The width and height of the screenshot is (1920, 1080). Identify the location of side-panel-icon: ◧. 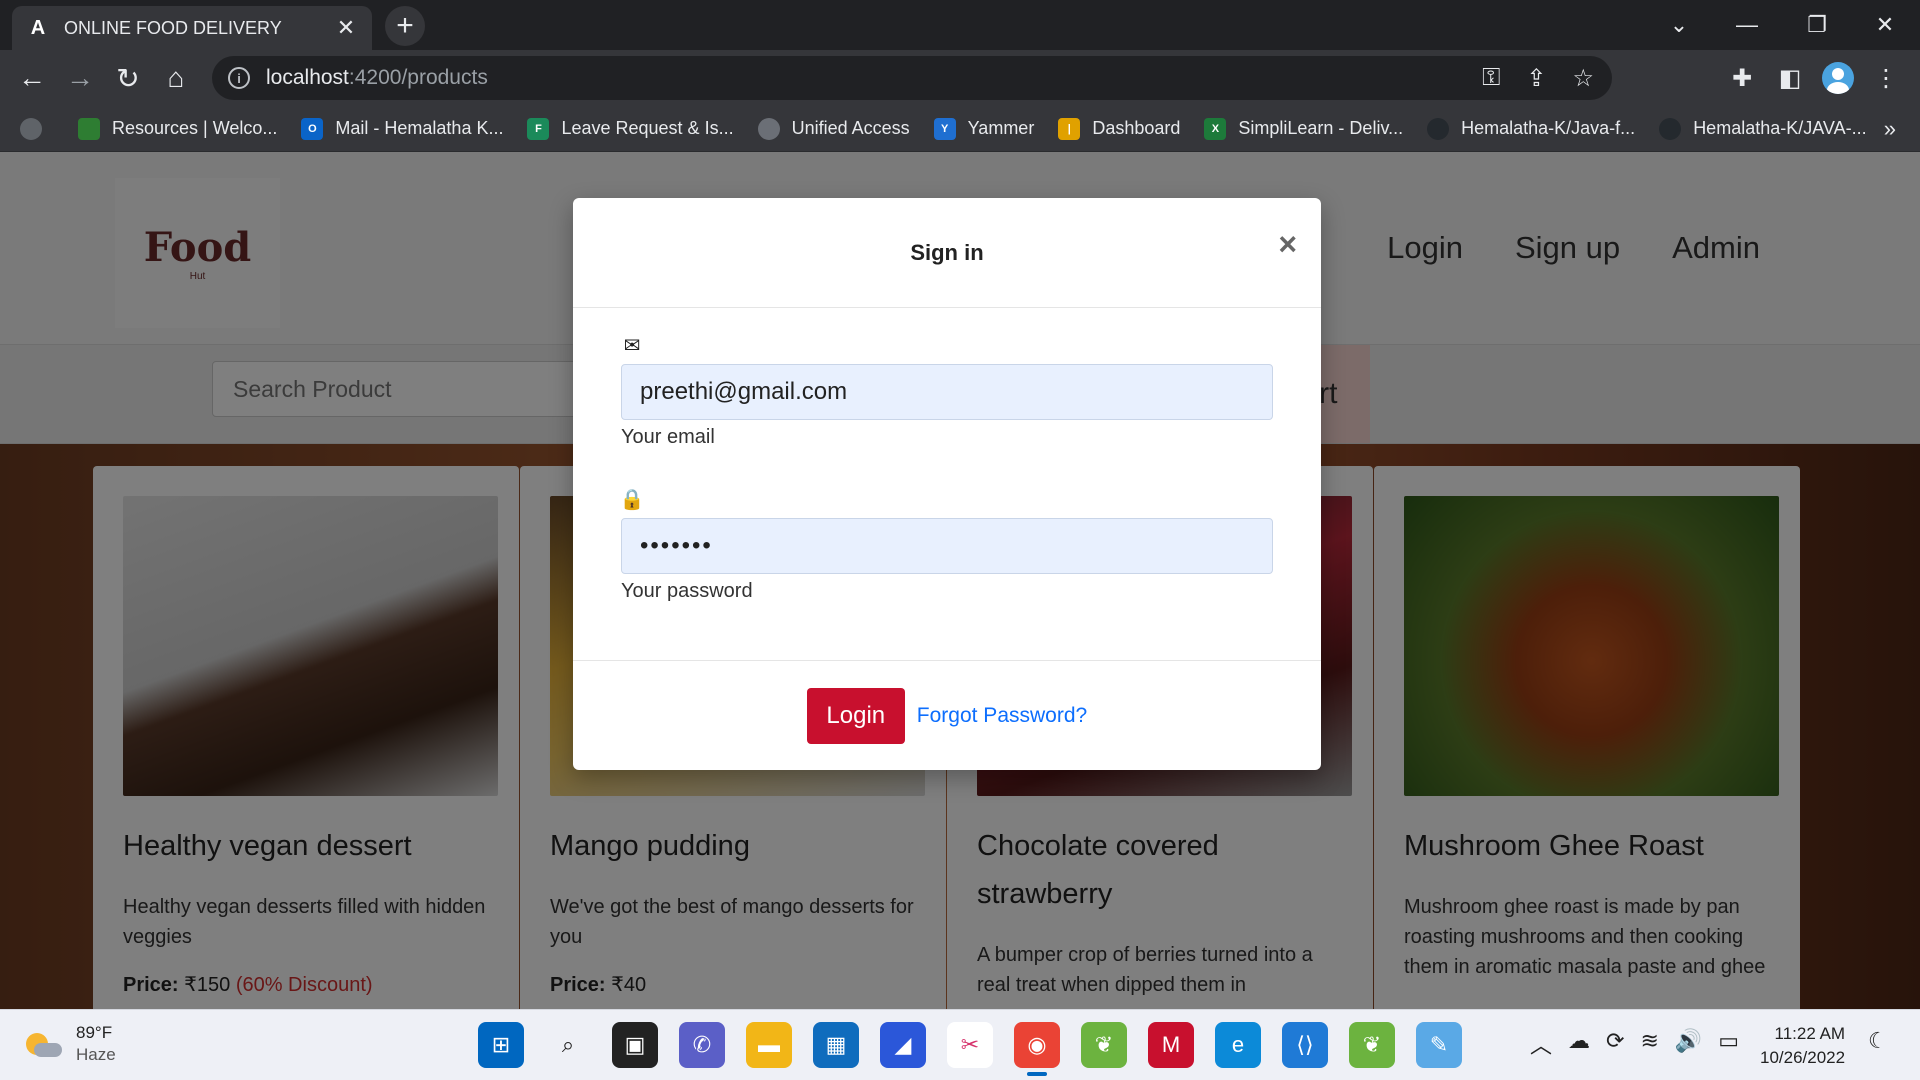
(1790, 78).